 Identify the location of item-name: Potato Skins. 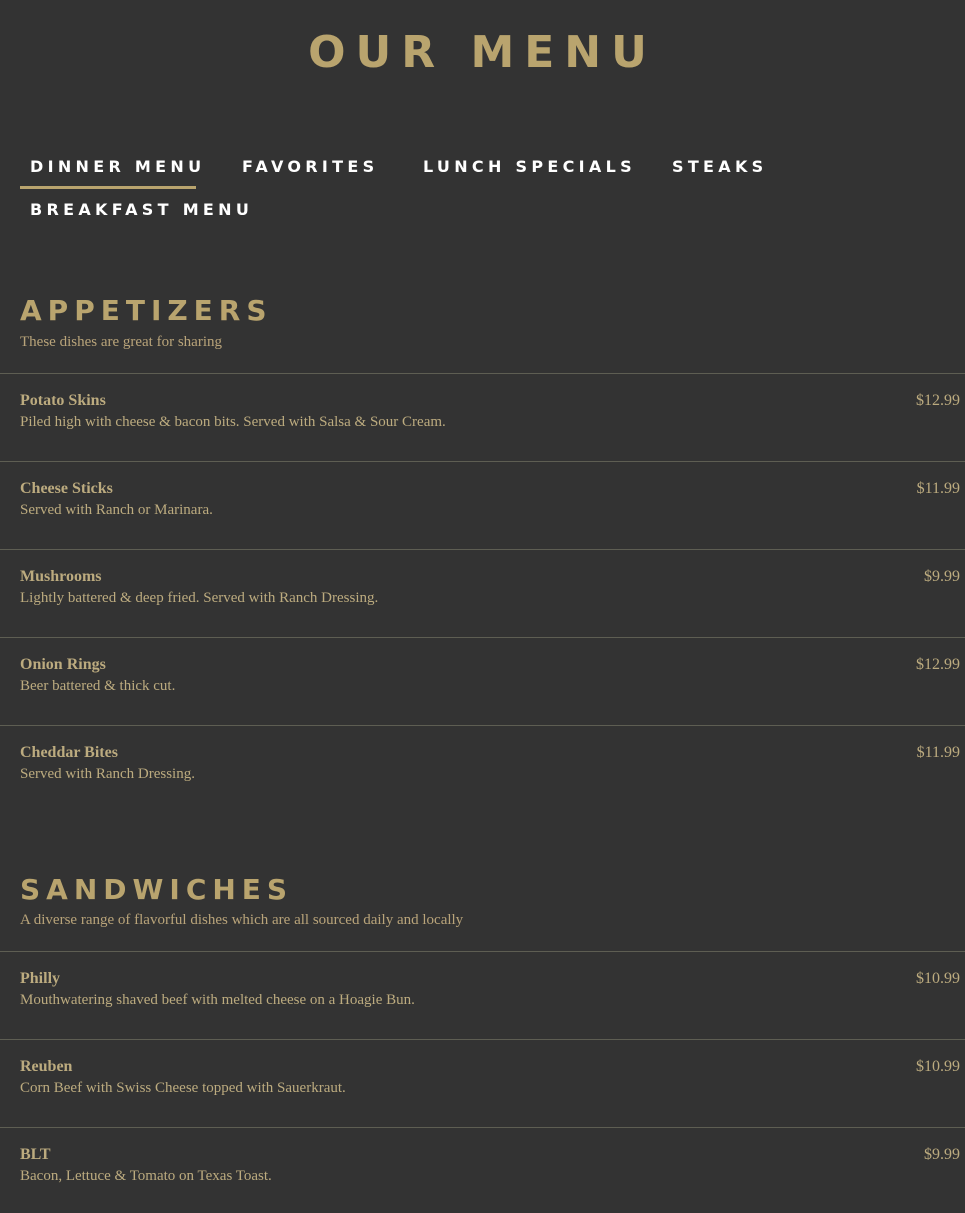
(63, 400).